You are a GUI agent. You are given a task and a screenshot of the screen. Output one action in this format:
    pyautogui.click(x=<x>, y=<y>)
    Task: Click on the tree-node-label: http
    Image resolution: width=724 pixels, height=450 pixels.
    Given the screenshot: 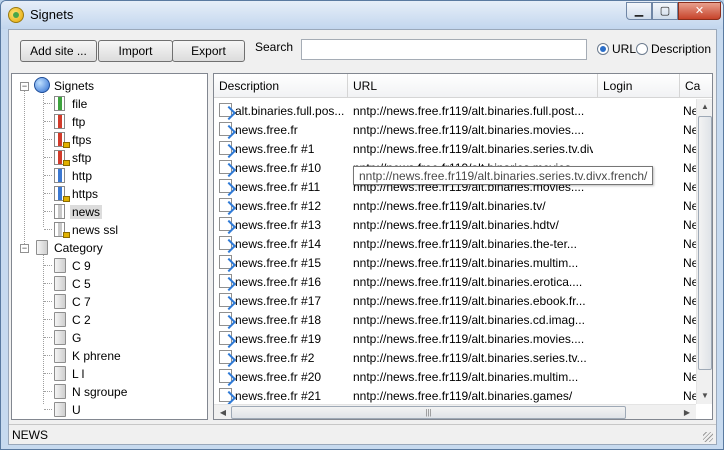 What is the action you would take?
    pyautogui.click(x=82, y=176)
    